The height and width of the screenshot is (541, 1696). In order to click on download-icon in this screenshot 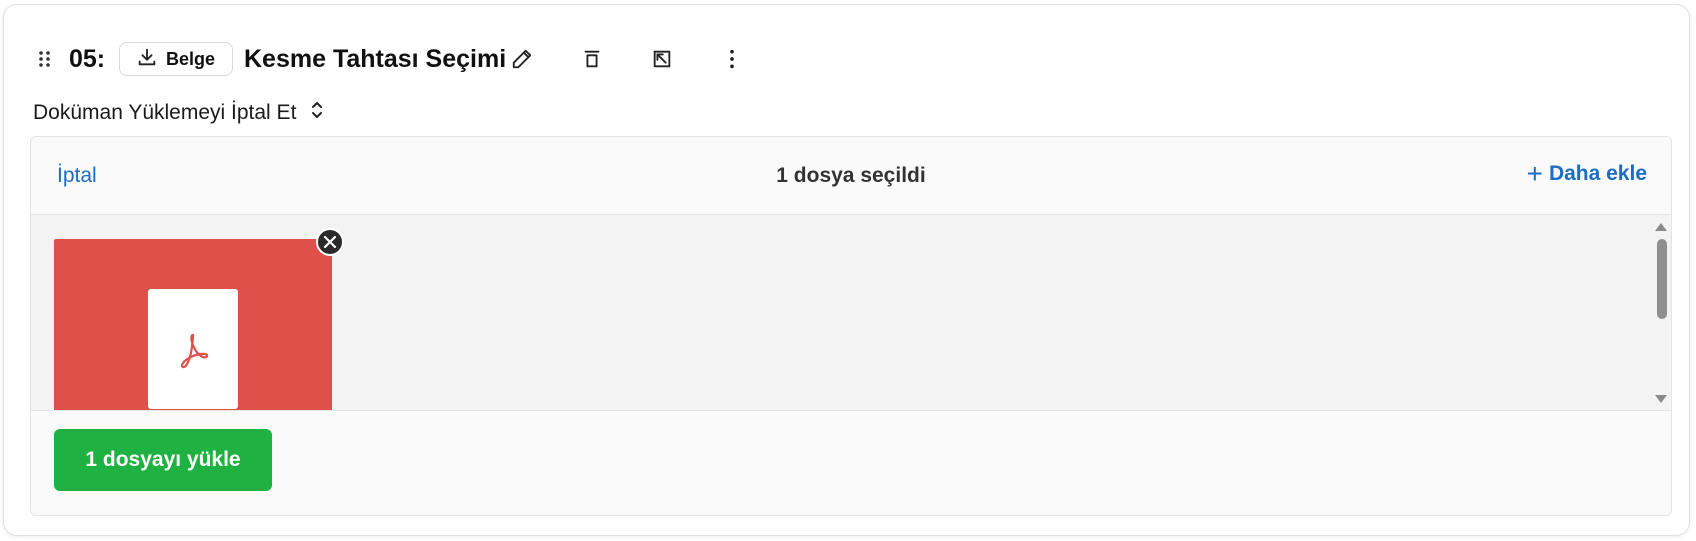, I will do `click(147, 59)`.